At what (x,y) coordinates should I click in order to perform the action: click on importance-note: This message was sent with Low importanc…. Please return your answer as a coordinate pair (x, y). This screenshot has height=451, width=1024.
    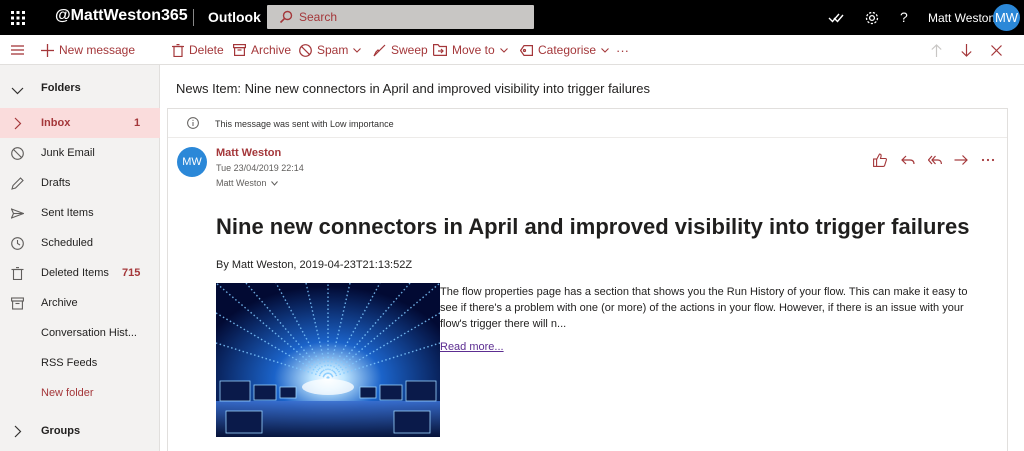
    Looking at the image, I should click on (304, 124).